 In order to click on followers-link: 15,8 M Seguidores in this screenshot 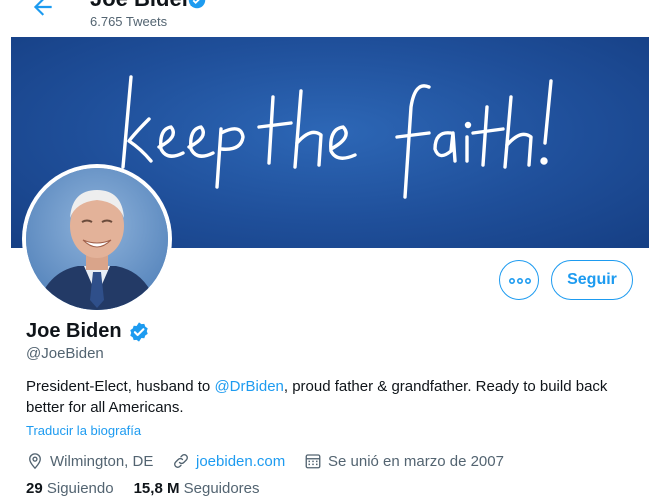, I will do `click(197, 488)`.